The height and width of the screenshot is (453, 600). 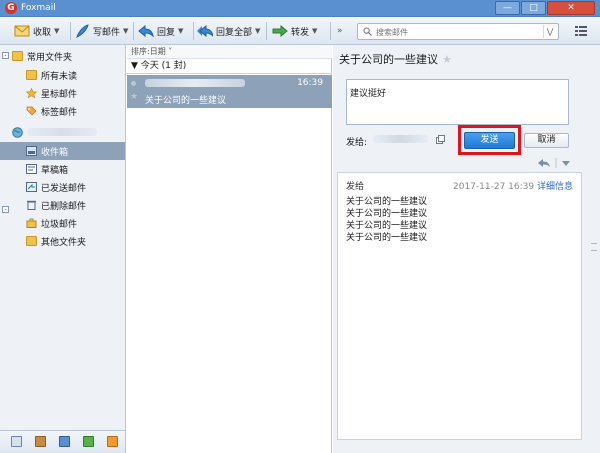 I want to click on forward-arrow-icon, so click(x=280, y=31).